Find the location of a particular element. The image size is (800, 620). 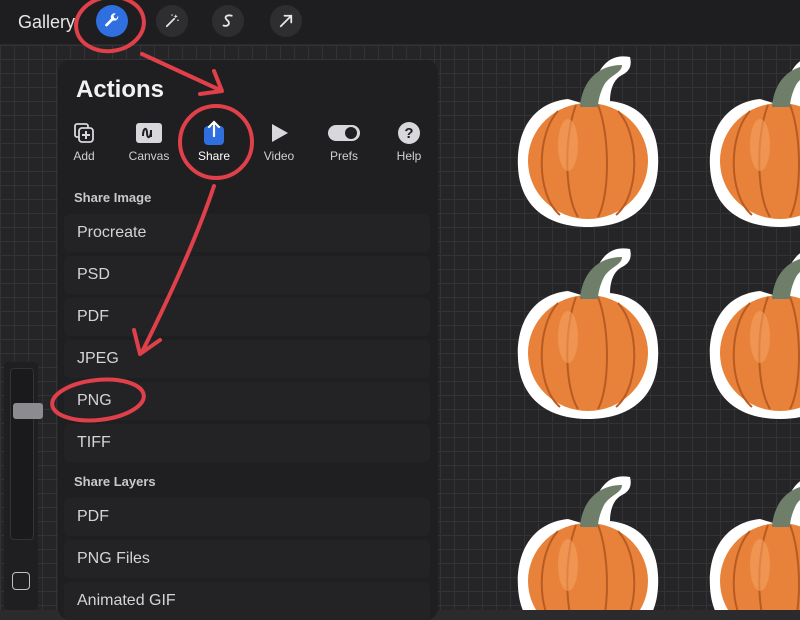

magic-wand-icon is located at coordinates (172, 21).